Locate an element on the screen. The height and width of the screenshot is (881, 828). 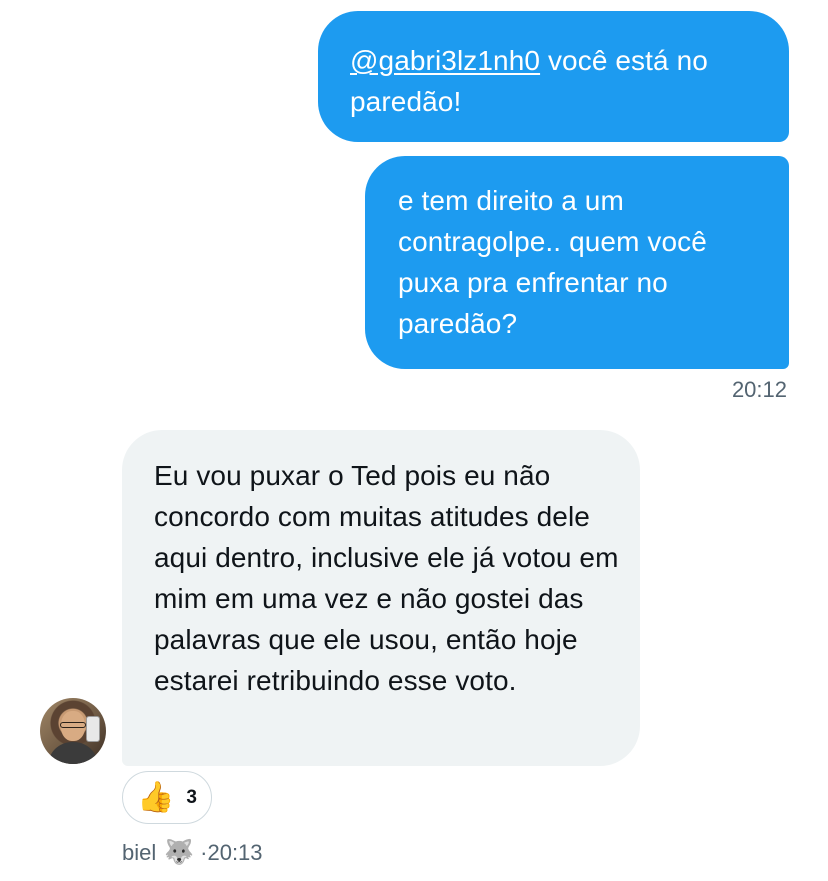
thumbs-up-icon: 👍 is located at coordinates (156, 797).